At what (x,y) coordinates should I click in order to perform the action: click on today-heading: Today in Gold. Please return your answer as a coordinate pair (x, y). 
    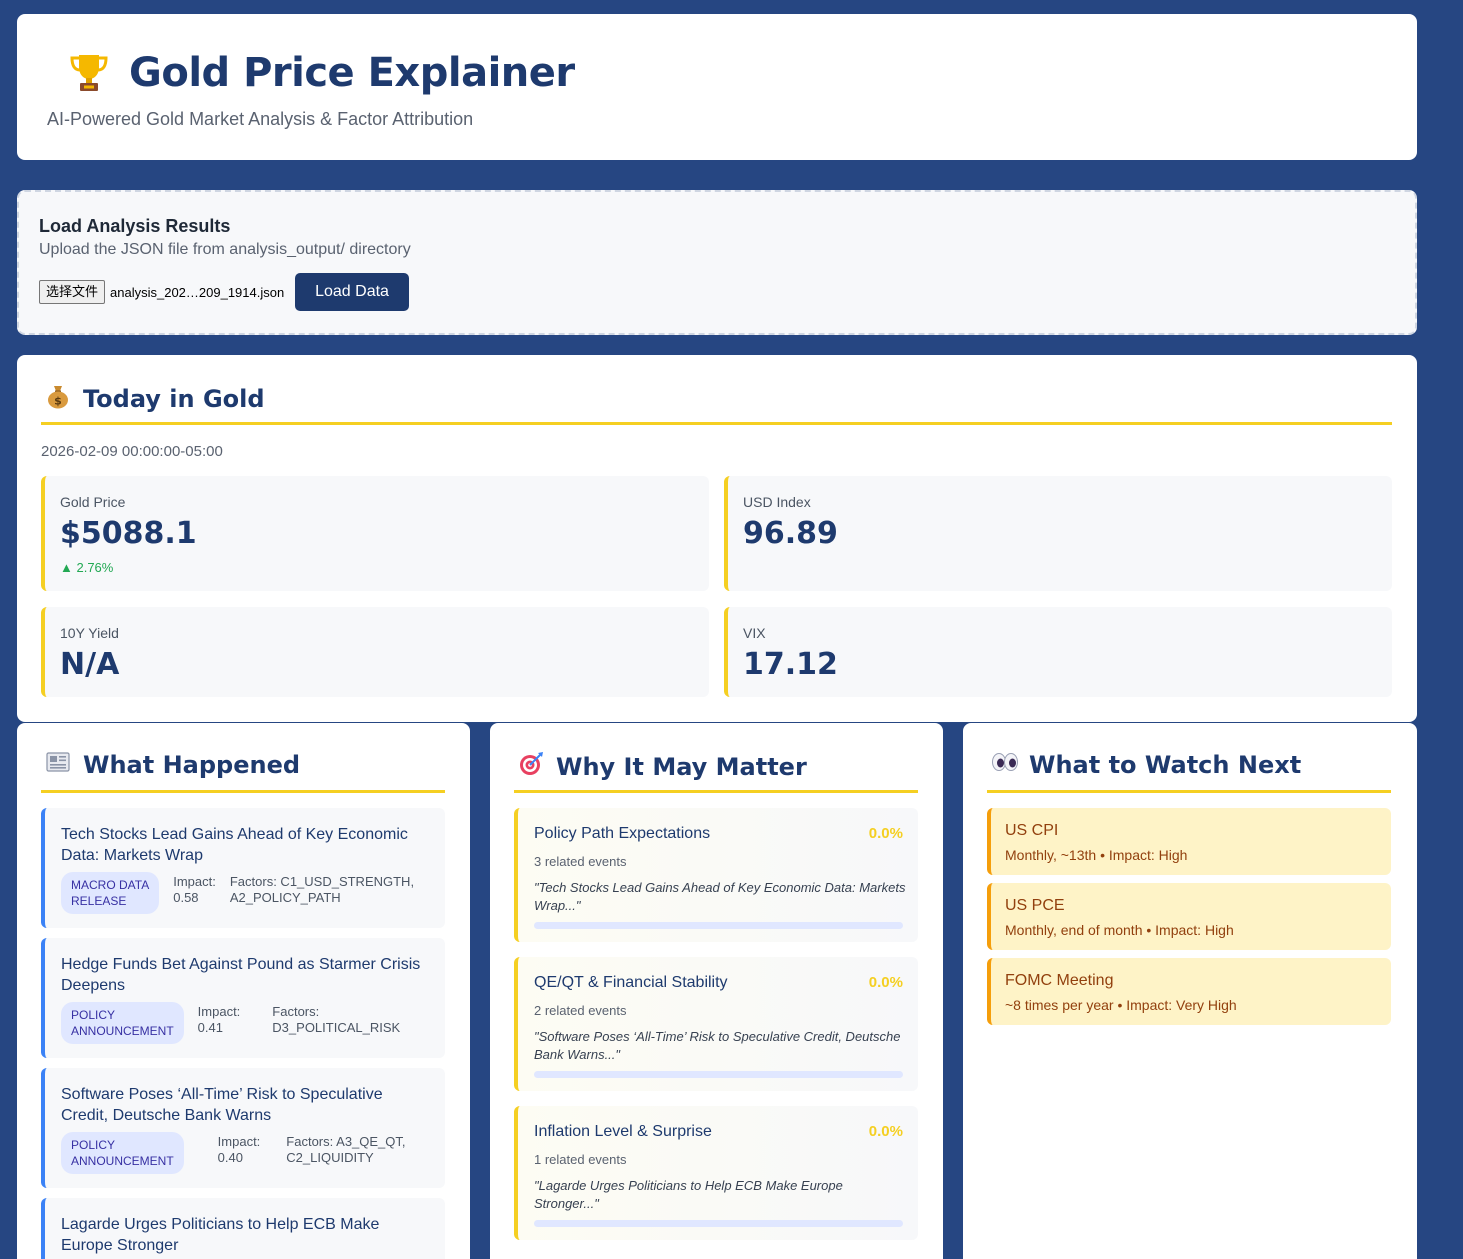
    Looking at the image, I should click on (174, 399).